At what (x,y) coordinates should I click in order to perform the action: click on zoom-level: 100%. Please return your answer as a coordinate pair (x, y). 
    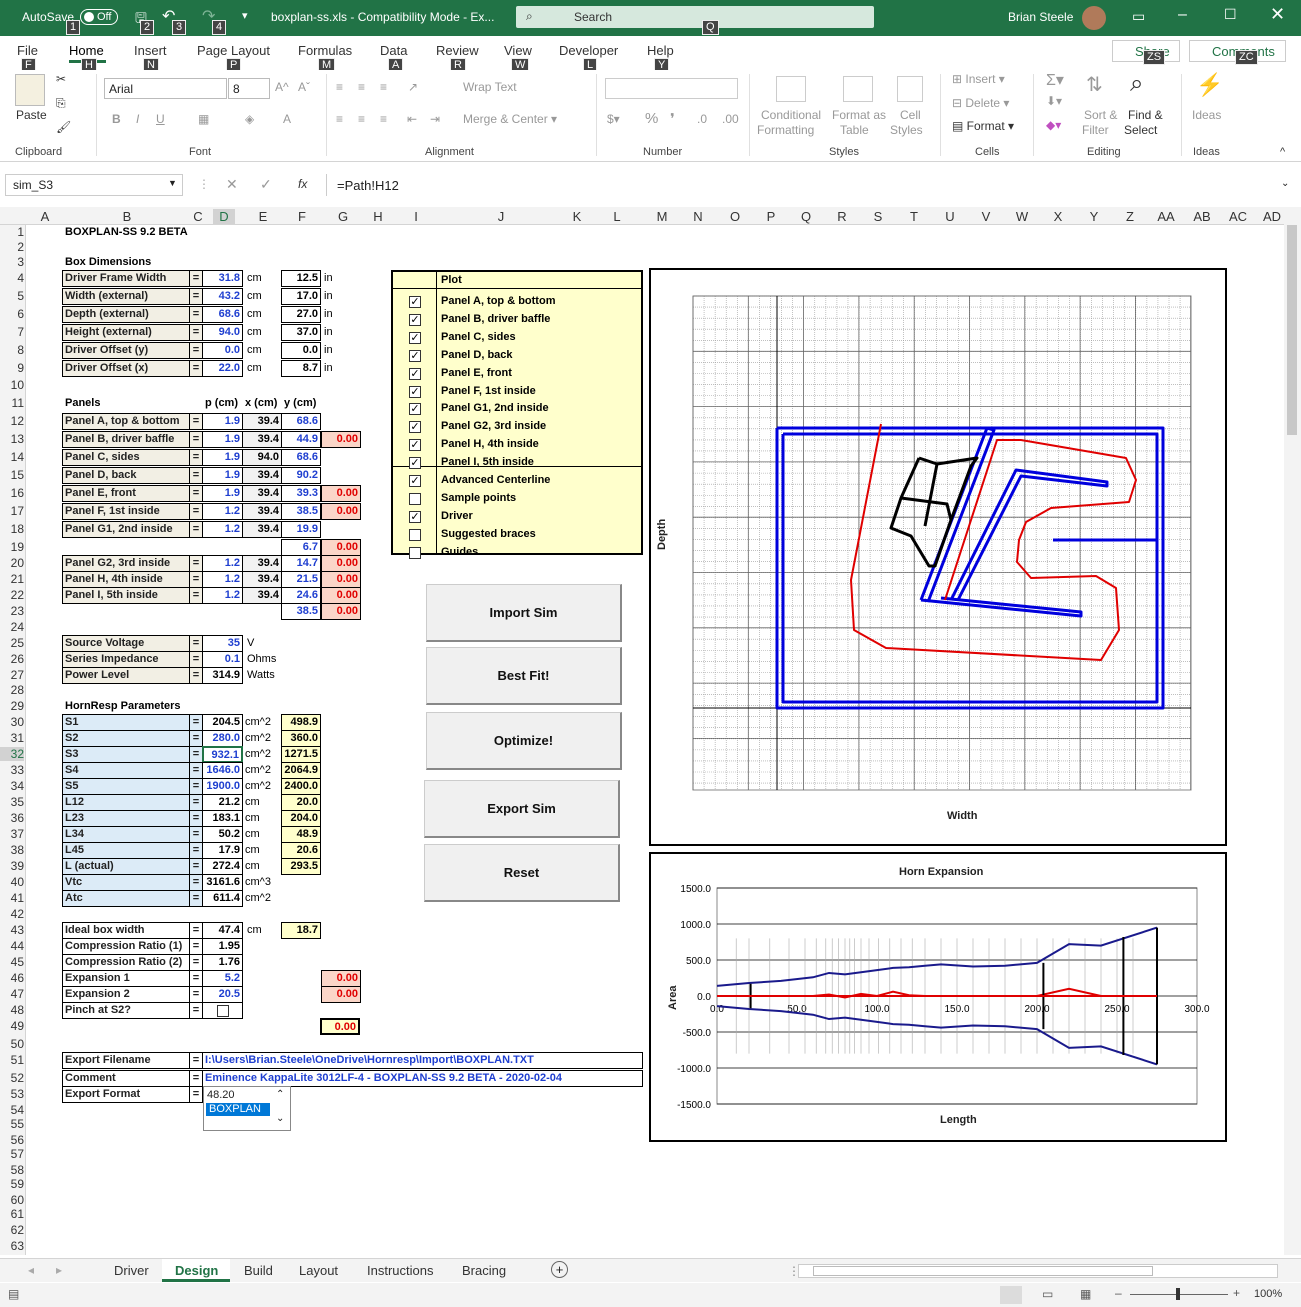
    Looking at the image, I should click on (1268, 1294).